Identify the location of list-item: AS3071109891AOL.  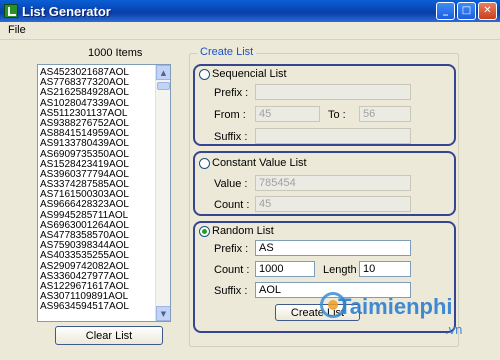
(98, 297).